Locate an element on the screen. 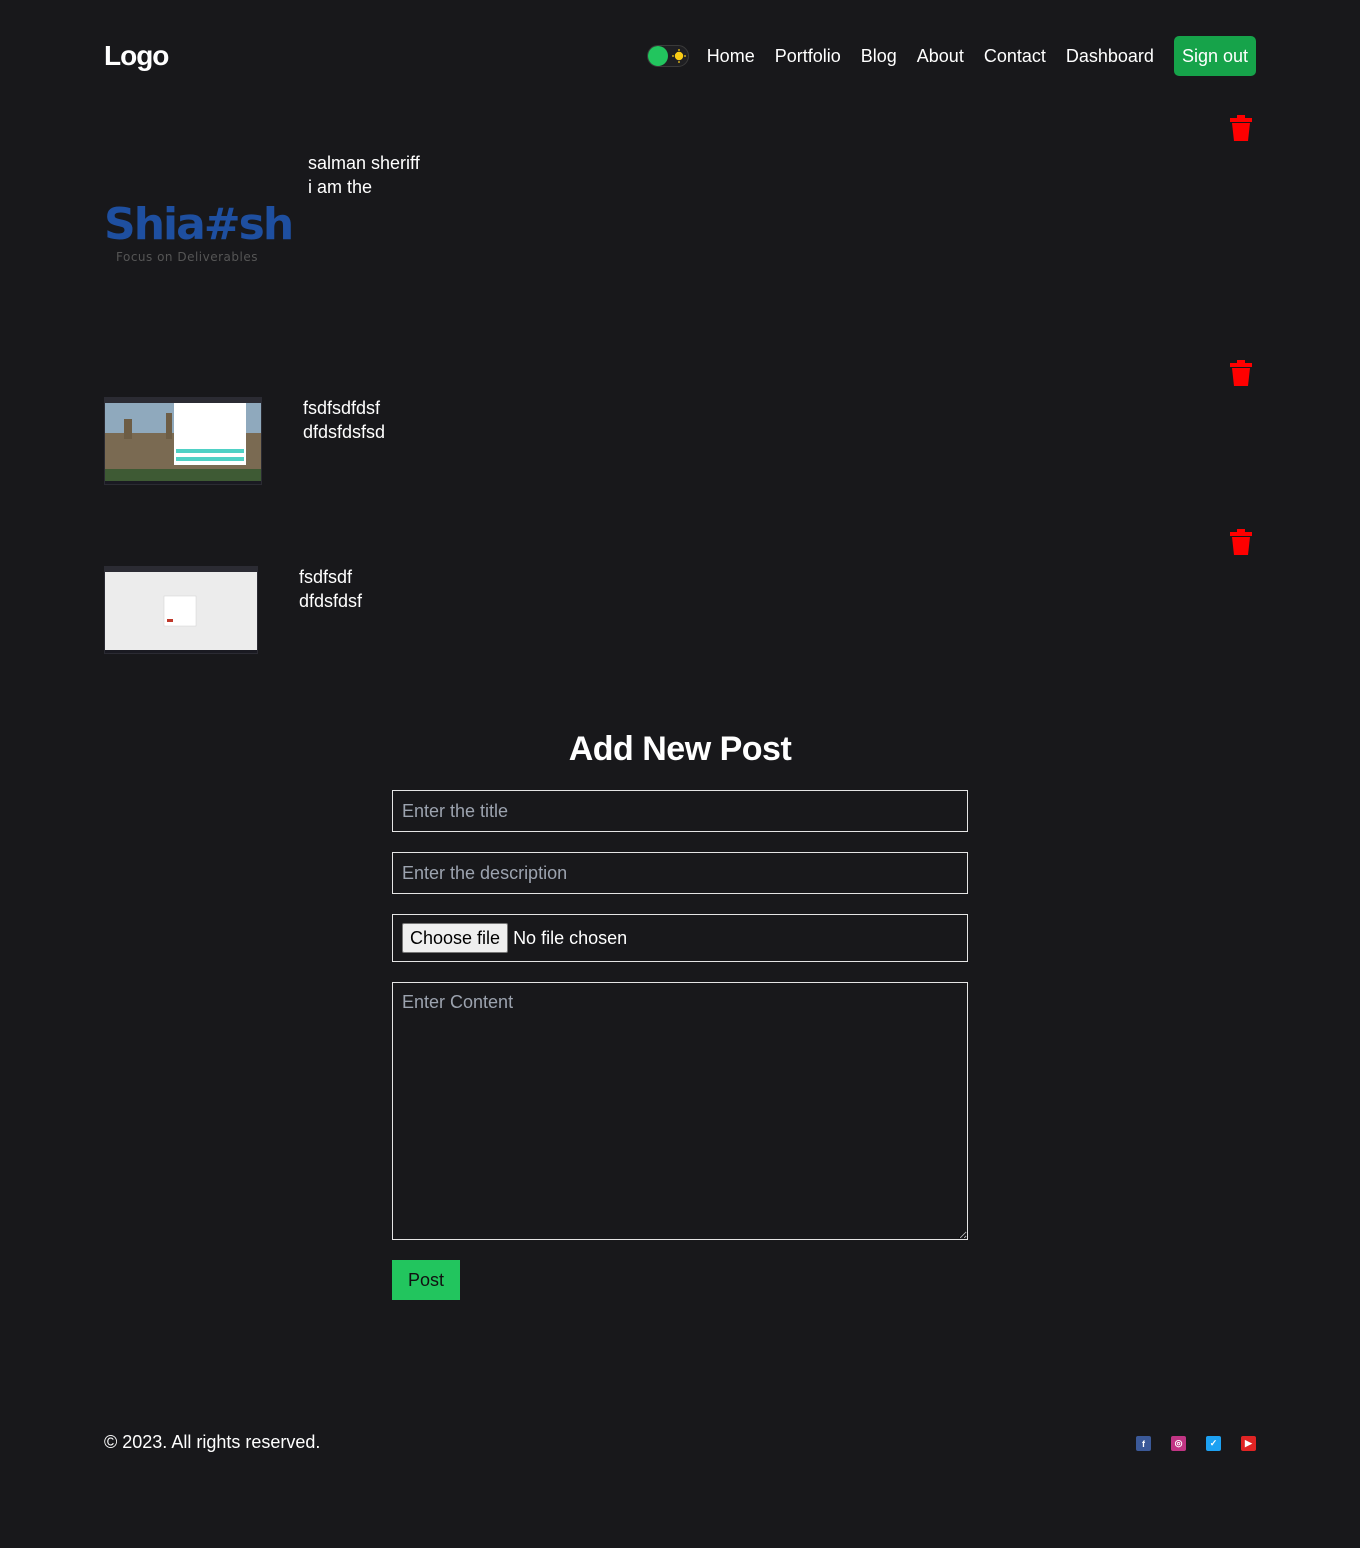  post-title: fsdfsdfdsf is located at coordinates (342, 408).